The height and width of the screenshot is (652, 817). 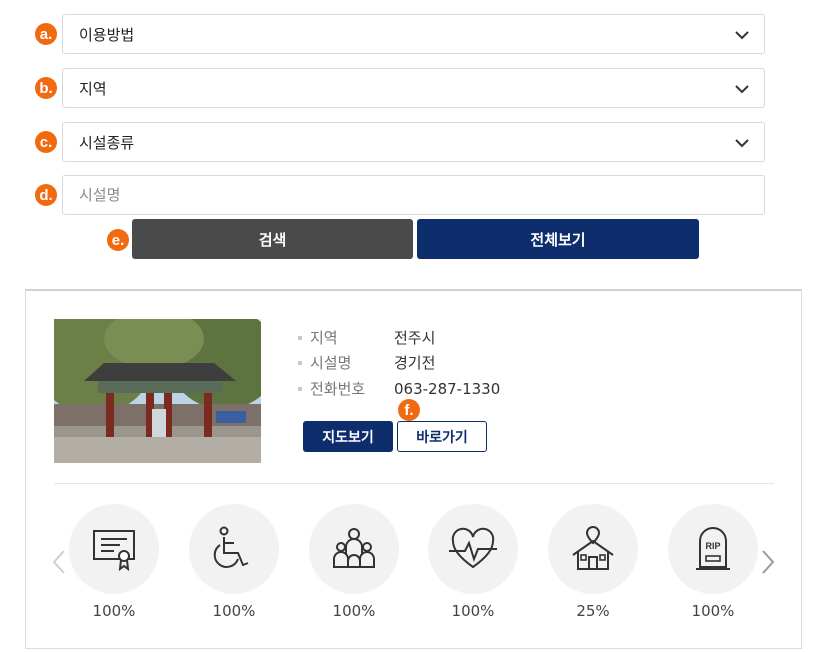 I want to click on region-value: 지역, so click(x=93, y=88).